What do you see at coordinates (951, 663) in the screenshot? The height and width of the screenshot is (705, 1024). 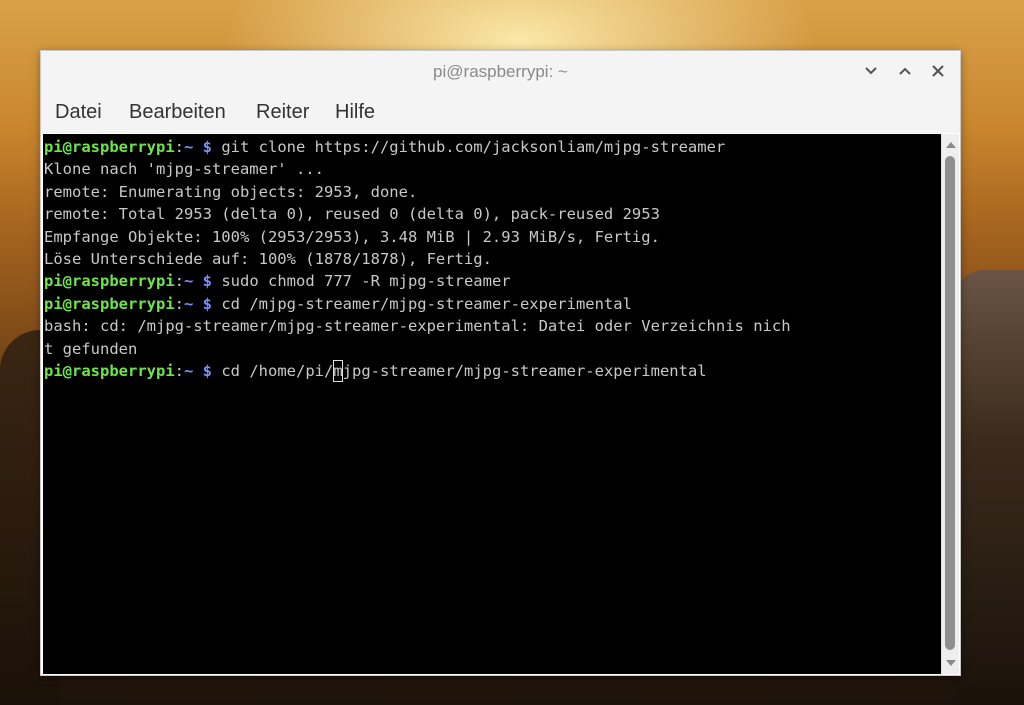 I see `scroll-down-arrow-icon` at bounding box center [951, 663].